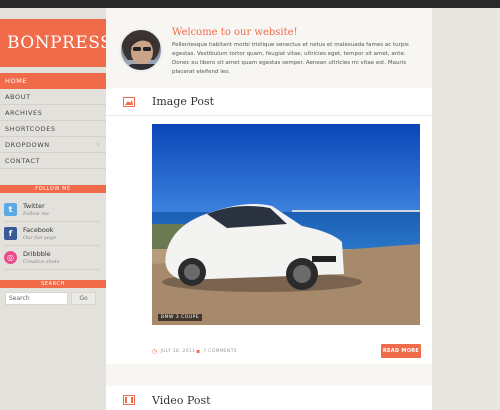 This screenshot has height=410, width=500. I want to click on image-icon, so click(129, 101).